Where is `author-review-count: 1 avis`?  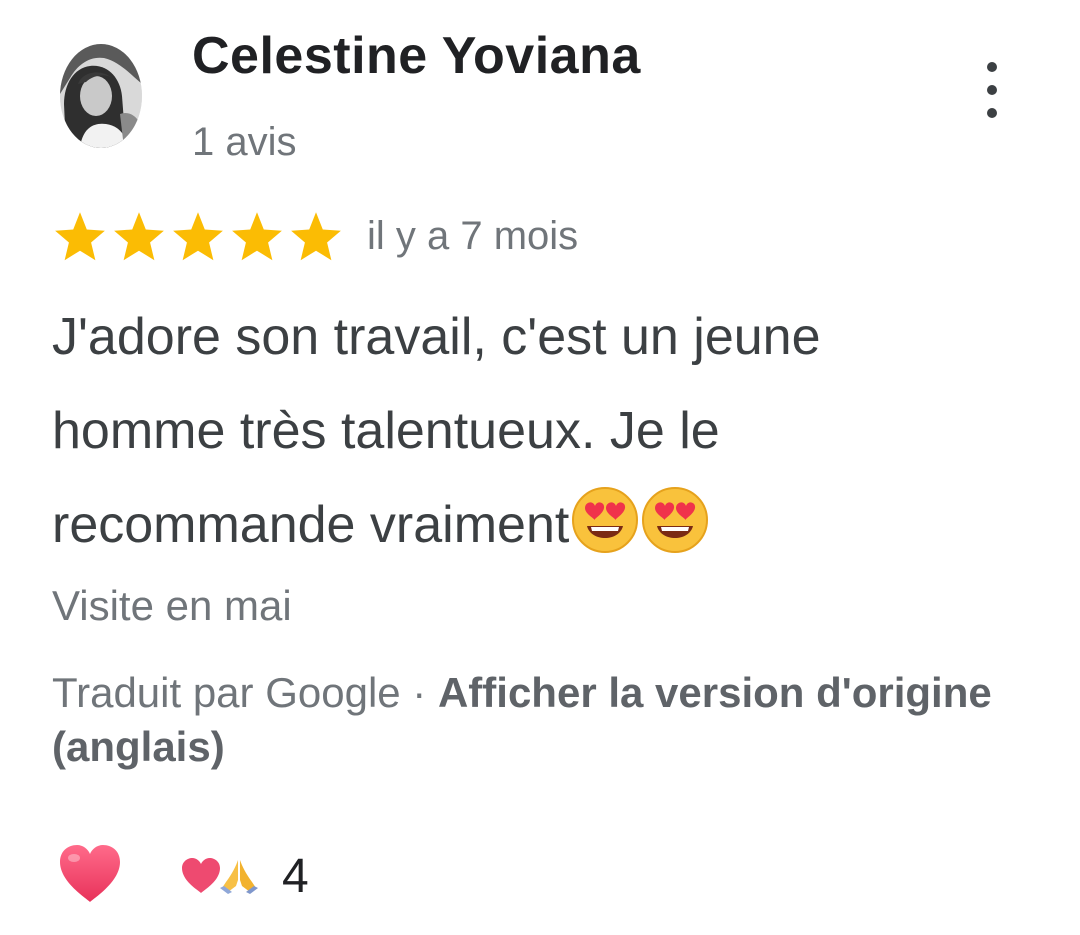 author-review-count: 1 avis is located at coordinates (244, 142).